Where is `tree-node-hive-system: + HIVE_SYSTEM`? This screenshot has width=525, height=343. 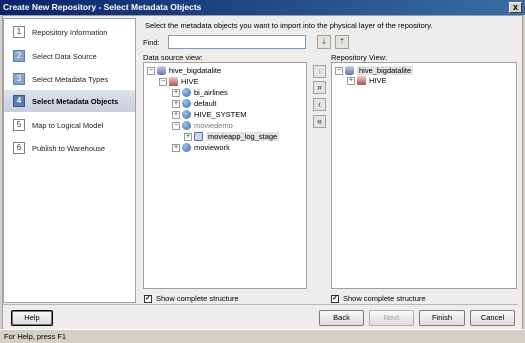 tree-node-hive-system: + HIVE_SYSTEM is located at coordinates (209, 114).